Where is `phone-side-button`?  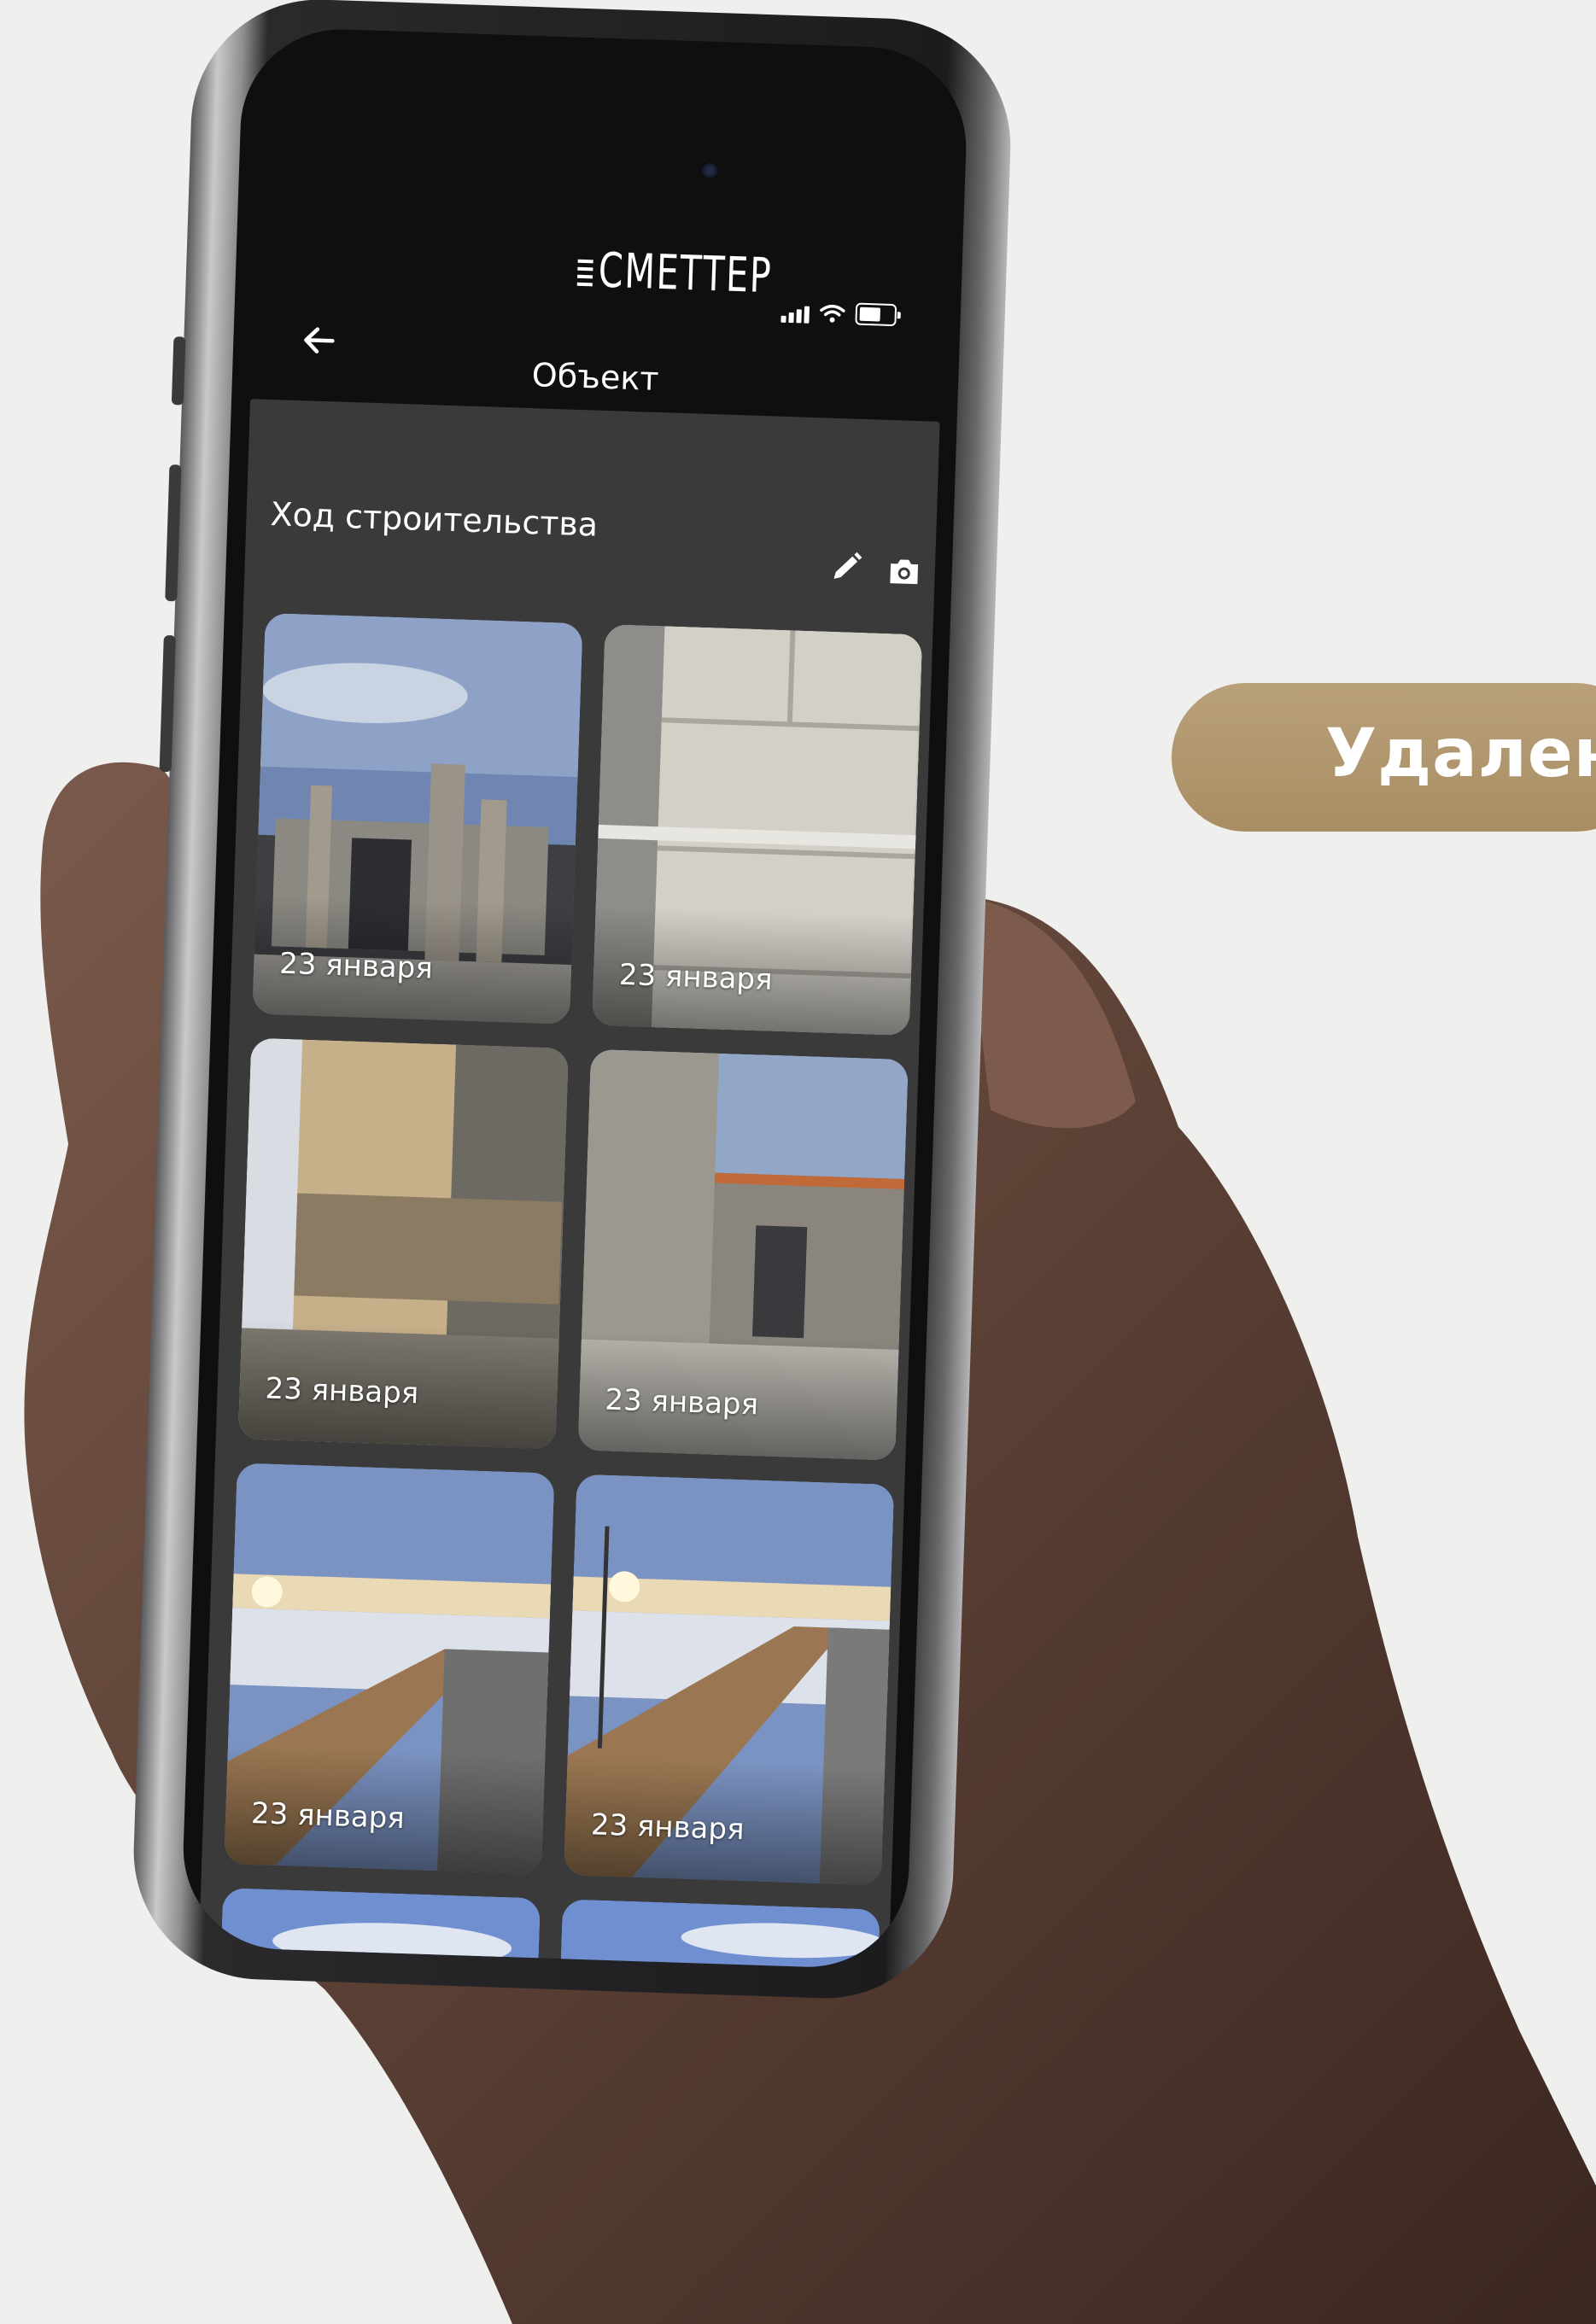
phone-side-button is located at coordinates (178, 371).